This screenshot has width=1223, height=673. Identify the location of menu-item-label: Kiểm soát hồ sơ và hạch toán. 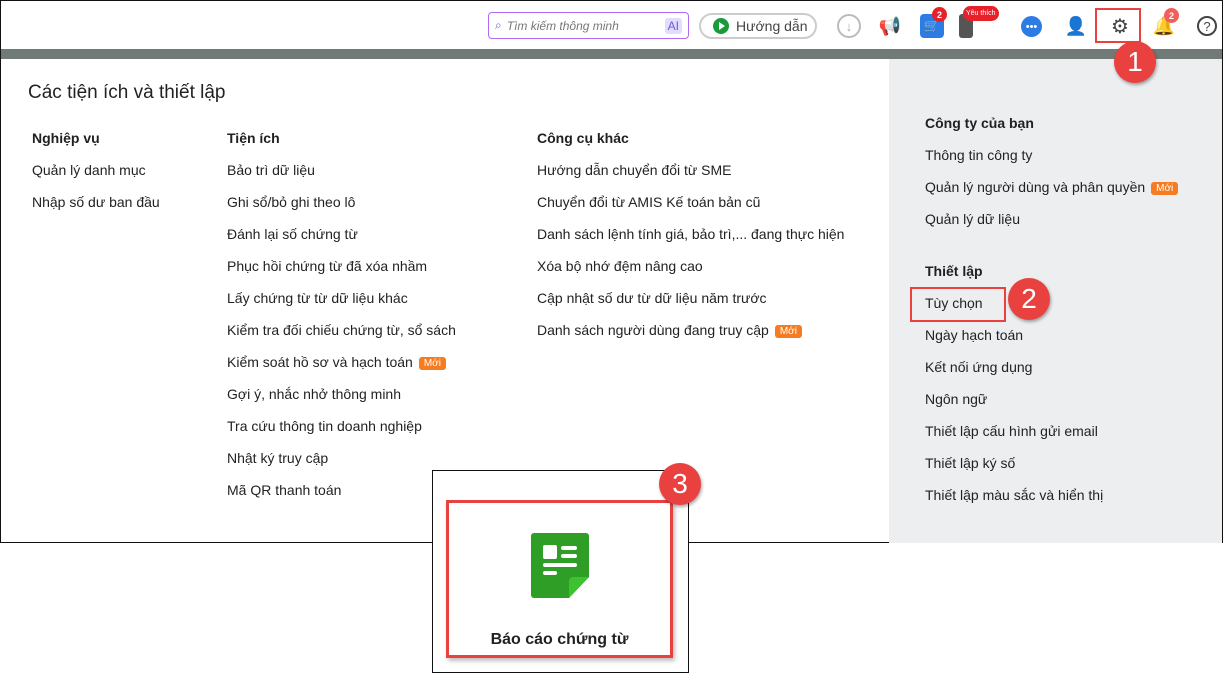
(320, 362).